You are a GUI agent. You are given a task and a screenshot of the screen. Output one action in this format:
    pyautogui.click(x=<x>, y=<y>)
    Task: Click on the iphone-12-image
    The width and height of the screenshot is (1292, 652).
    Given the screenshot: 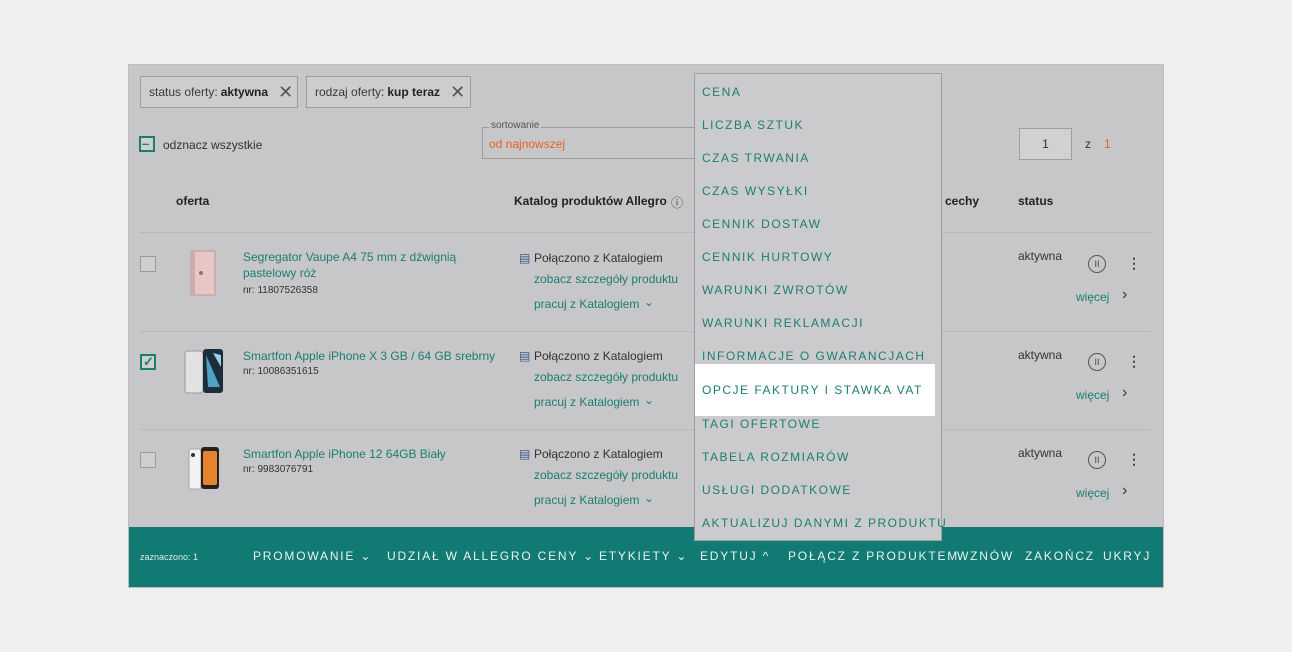 What is the action you would take?
    pyautogui.click(x=203, y=468)
    